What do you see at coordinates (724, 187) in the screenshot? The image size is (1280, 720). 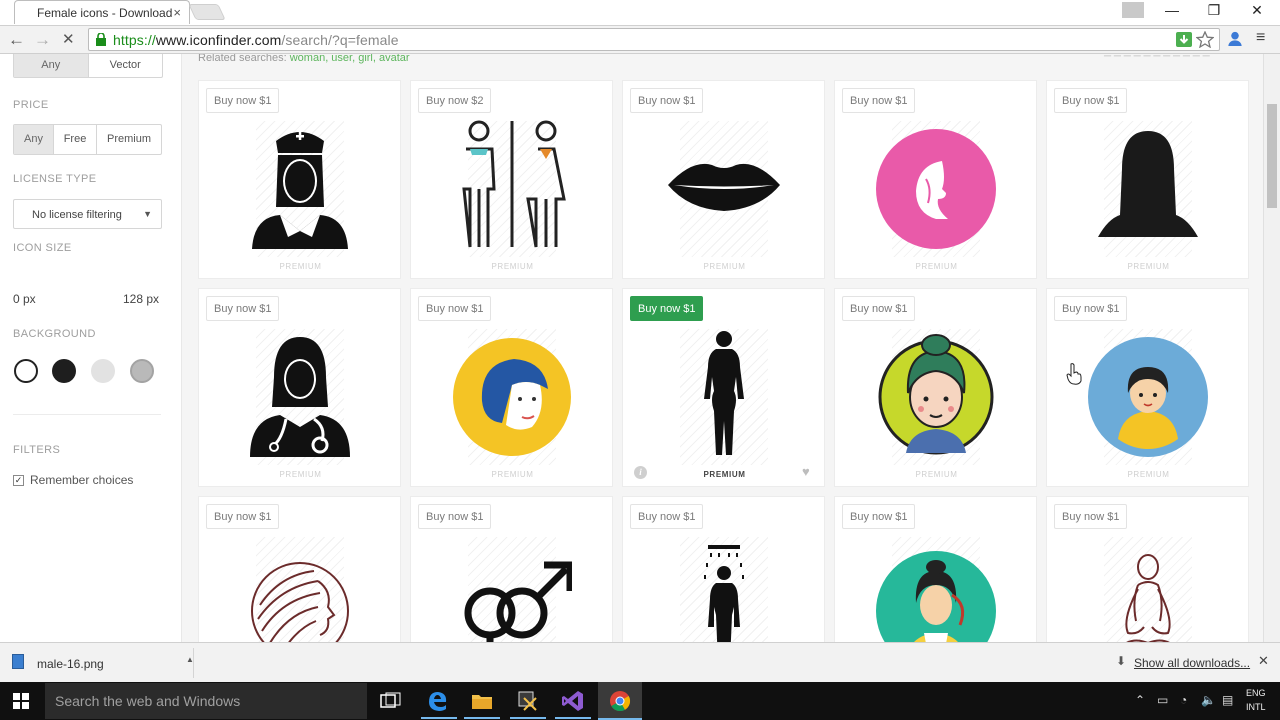 I see `lips-icon` at bounding box center [724, 187].